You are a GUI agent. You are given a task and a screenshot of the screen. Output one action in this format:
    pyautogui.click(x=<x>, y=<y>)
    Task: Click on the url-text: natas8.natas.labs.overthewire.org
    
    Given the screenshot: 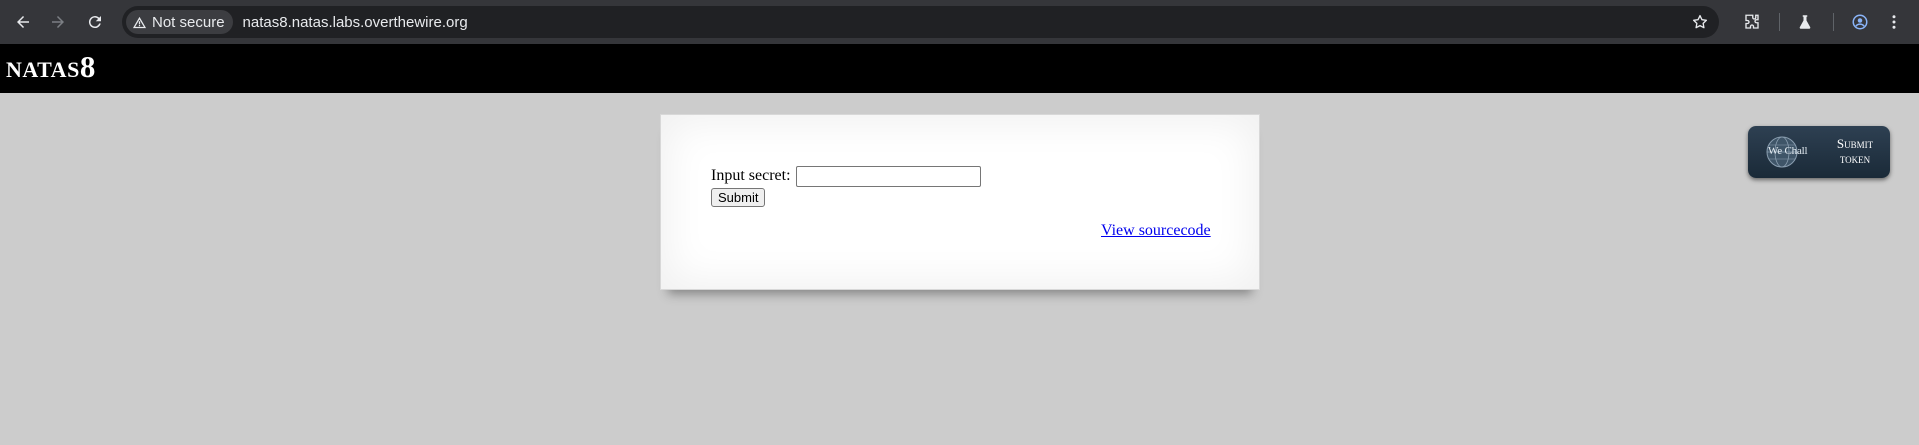 What is the action you would take?
    pyautogui.click(x=355, y=22)
    